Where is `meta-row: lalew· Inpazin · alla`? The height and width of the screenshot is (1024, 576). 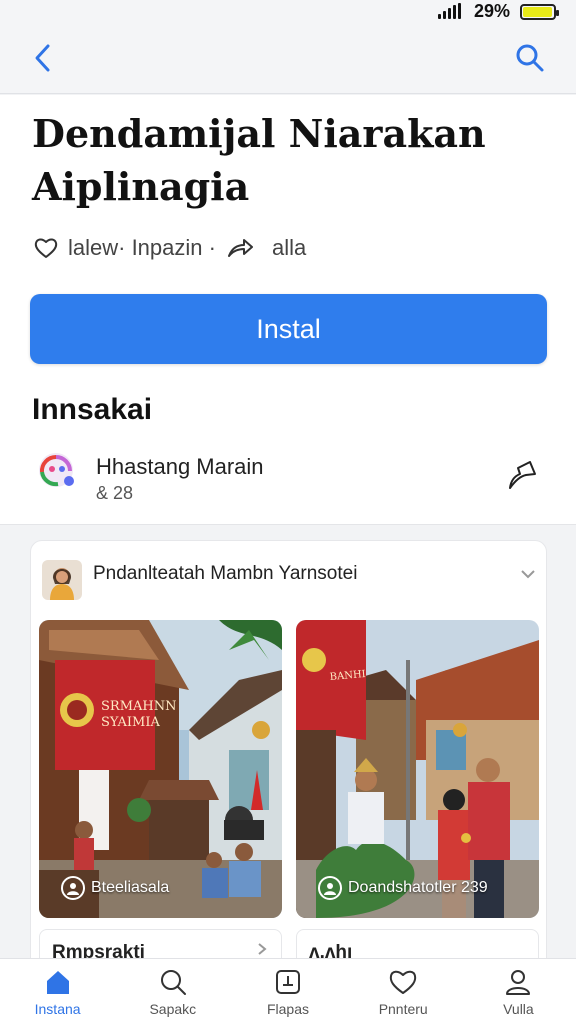 meta-row: lalew· Inpazin · alla is located at coordinates (170, 248).